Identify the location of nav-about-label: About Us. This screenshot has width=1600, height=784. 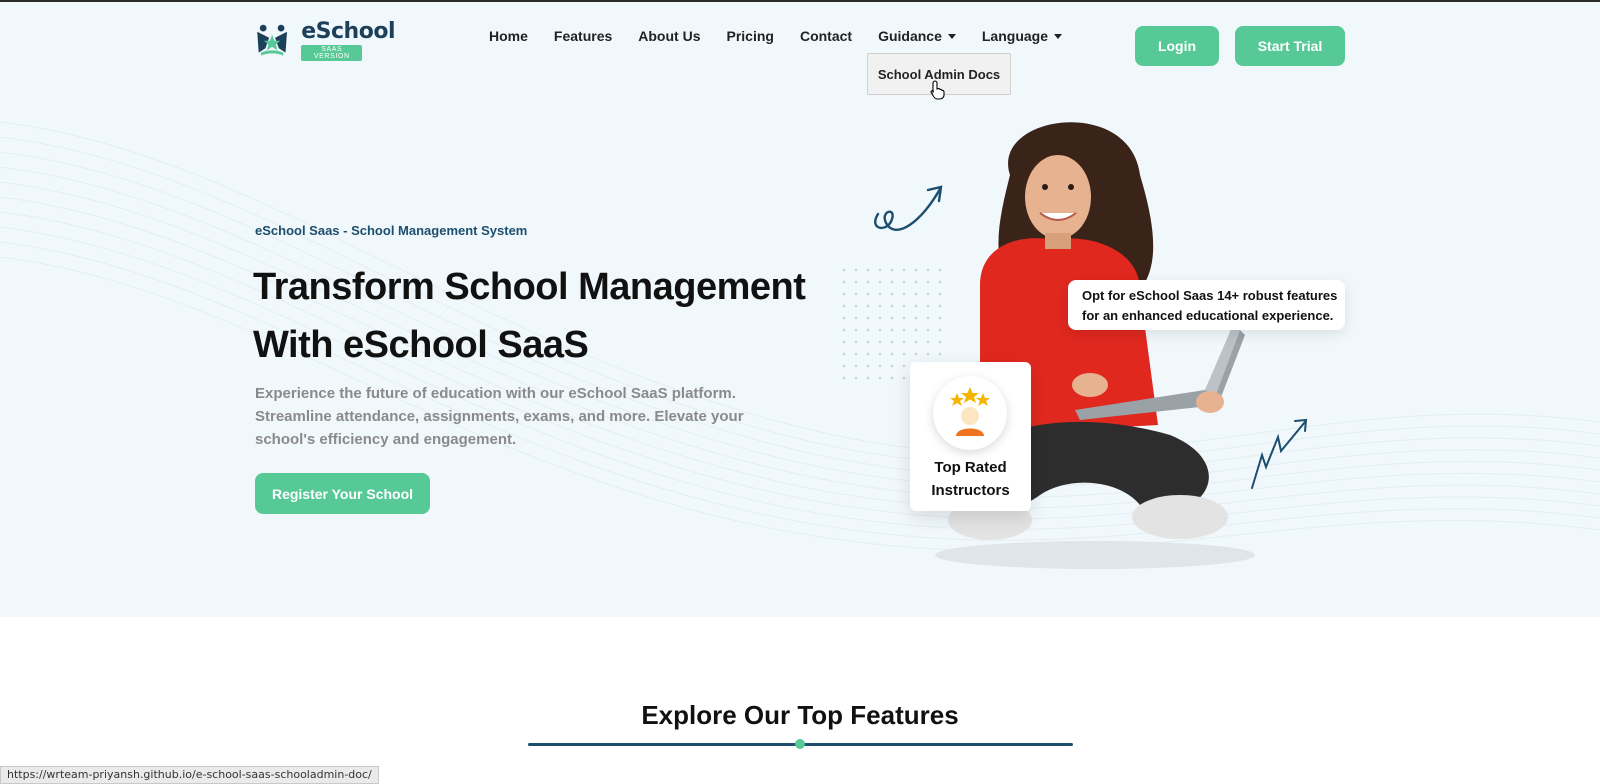
(669, 36).